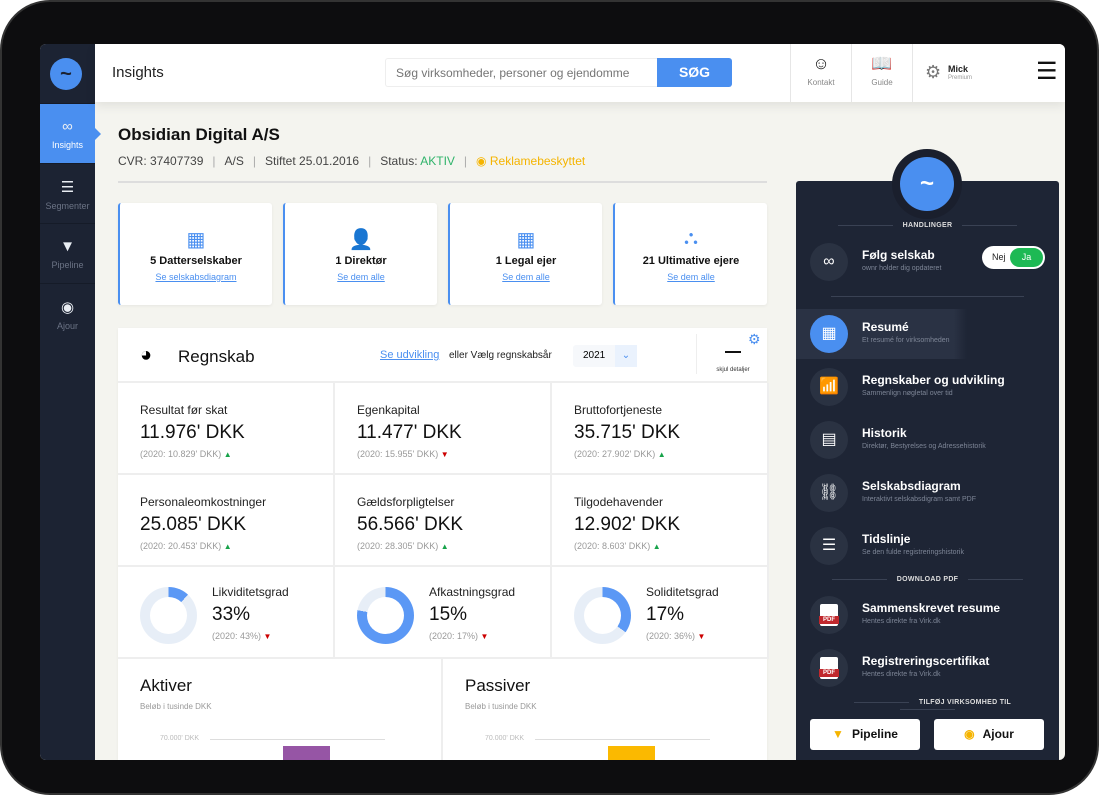  What do you see at coordinates (1013, 257) in the screenshot?
I see `follow-toggle: Nej Ja` at bounding box center [1013, 257].